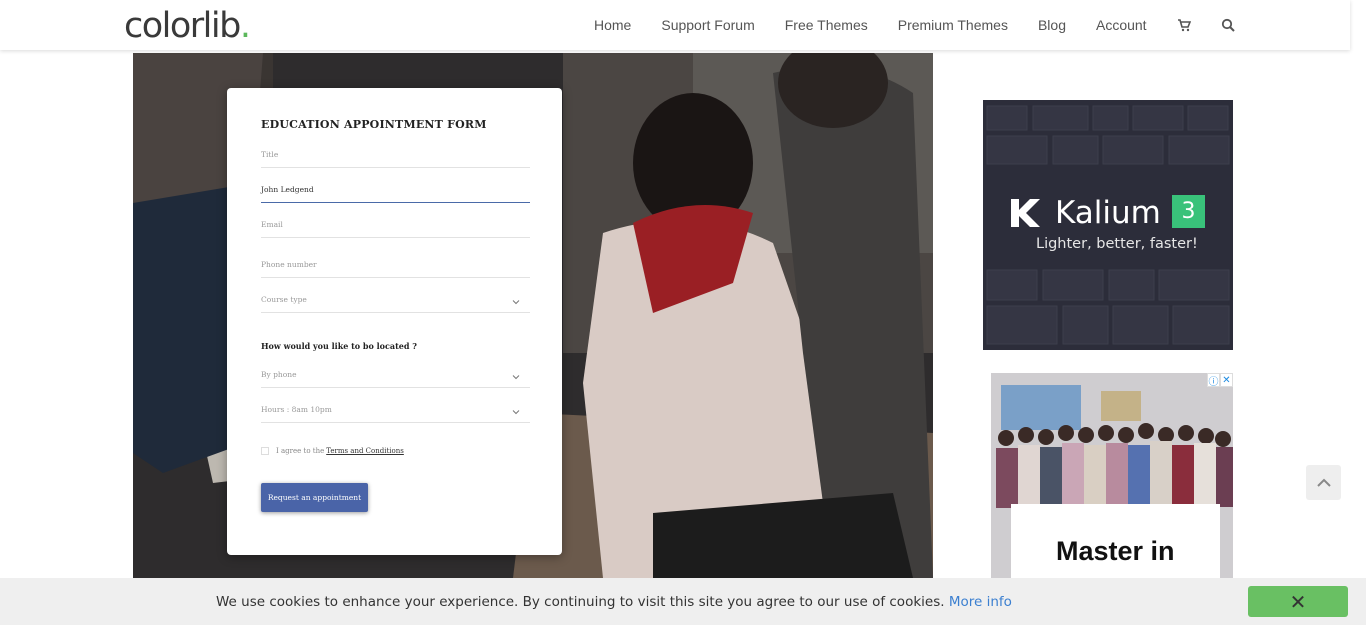 The image size is (1366, 625). I want to click on cookie-close-button: ✕, so click(1298, 601).